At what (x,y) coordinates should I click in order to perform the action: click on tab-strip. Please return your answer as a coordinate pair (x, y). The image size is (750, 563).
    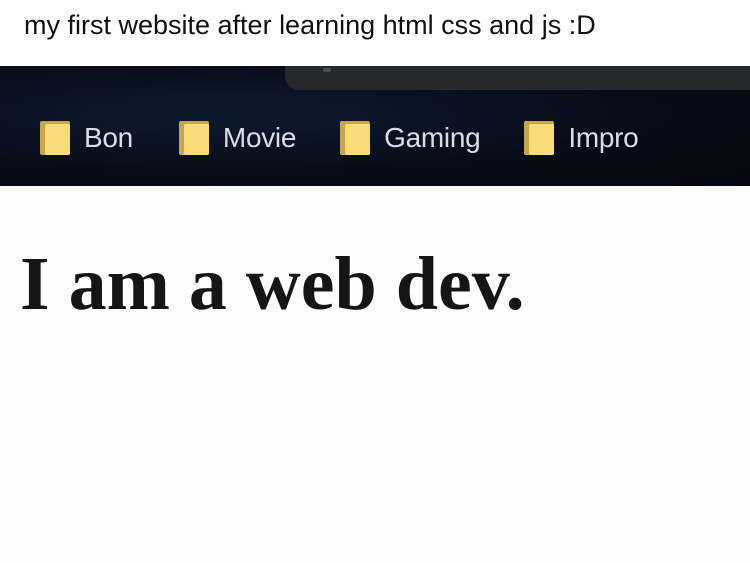
    Looking at the image, I should click on (517, 78).